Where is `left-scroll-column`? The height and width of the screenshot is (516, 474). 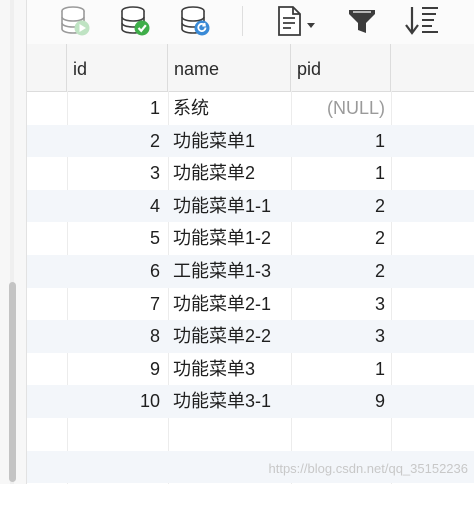
left-scroll-column is located at coordinates (13, 242).